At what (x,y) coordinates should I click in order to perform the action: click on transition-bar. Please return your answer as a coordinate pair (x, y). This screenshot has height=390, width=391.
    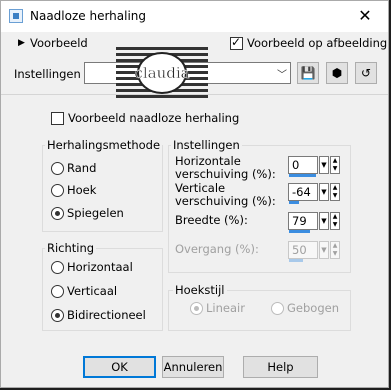
    Looking at the image, I should click on (296, 260).